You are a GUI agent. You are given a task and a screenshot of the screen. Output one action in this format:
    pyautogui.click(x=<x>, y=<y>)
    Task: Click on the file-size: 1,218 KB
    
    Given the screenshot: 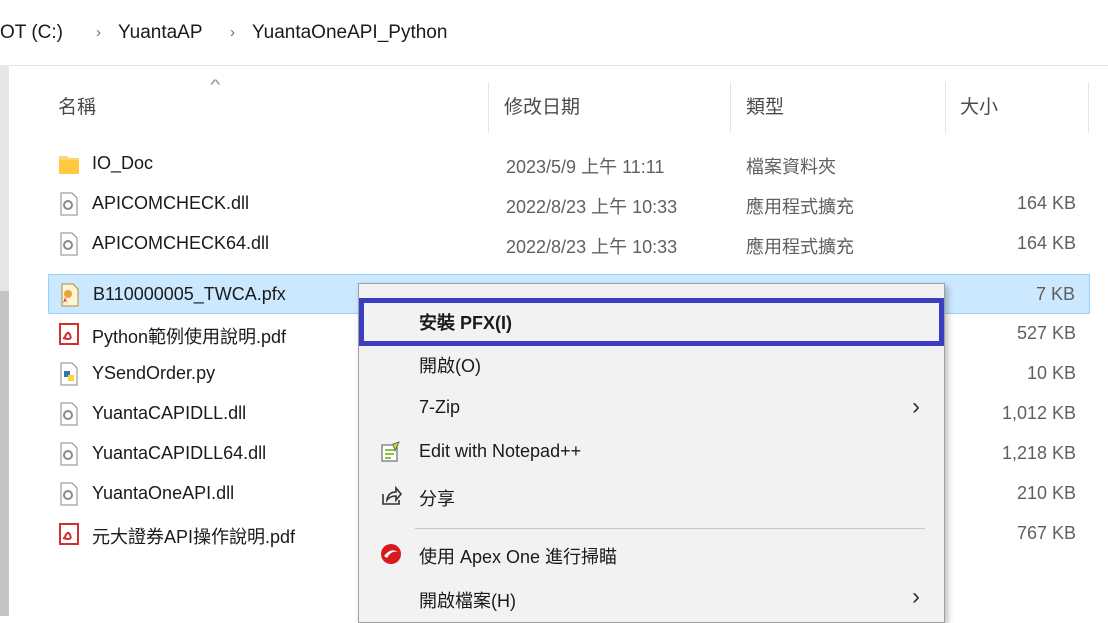 What is the action you would take?
    pyautogui.click(x=1038, y=453)
    